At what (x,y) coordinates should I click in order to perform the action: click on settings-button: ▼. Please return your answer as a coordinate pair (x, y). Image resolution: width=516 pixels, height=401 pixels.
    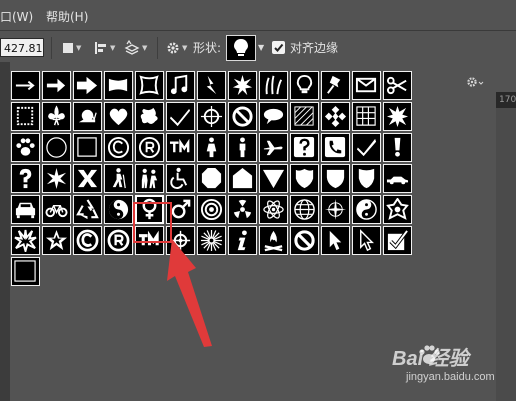
    Looking at the image, I should click on (181, 48).